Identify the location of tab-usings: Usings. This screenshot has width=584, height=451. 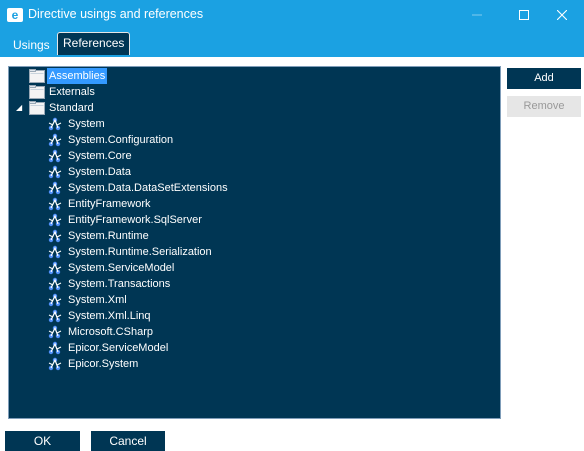
(31, 45).